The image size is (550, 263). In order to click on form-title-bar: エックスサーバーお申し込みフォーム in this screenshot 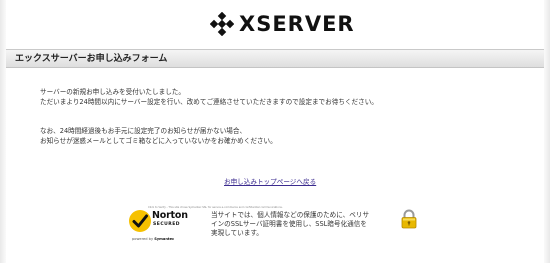, I will do `click(275, 58)`.